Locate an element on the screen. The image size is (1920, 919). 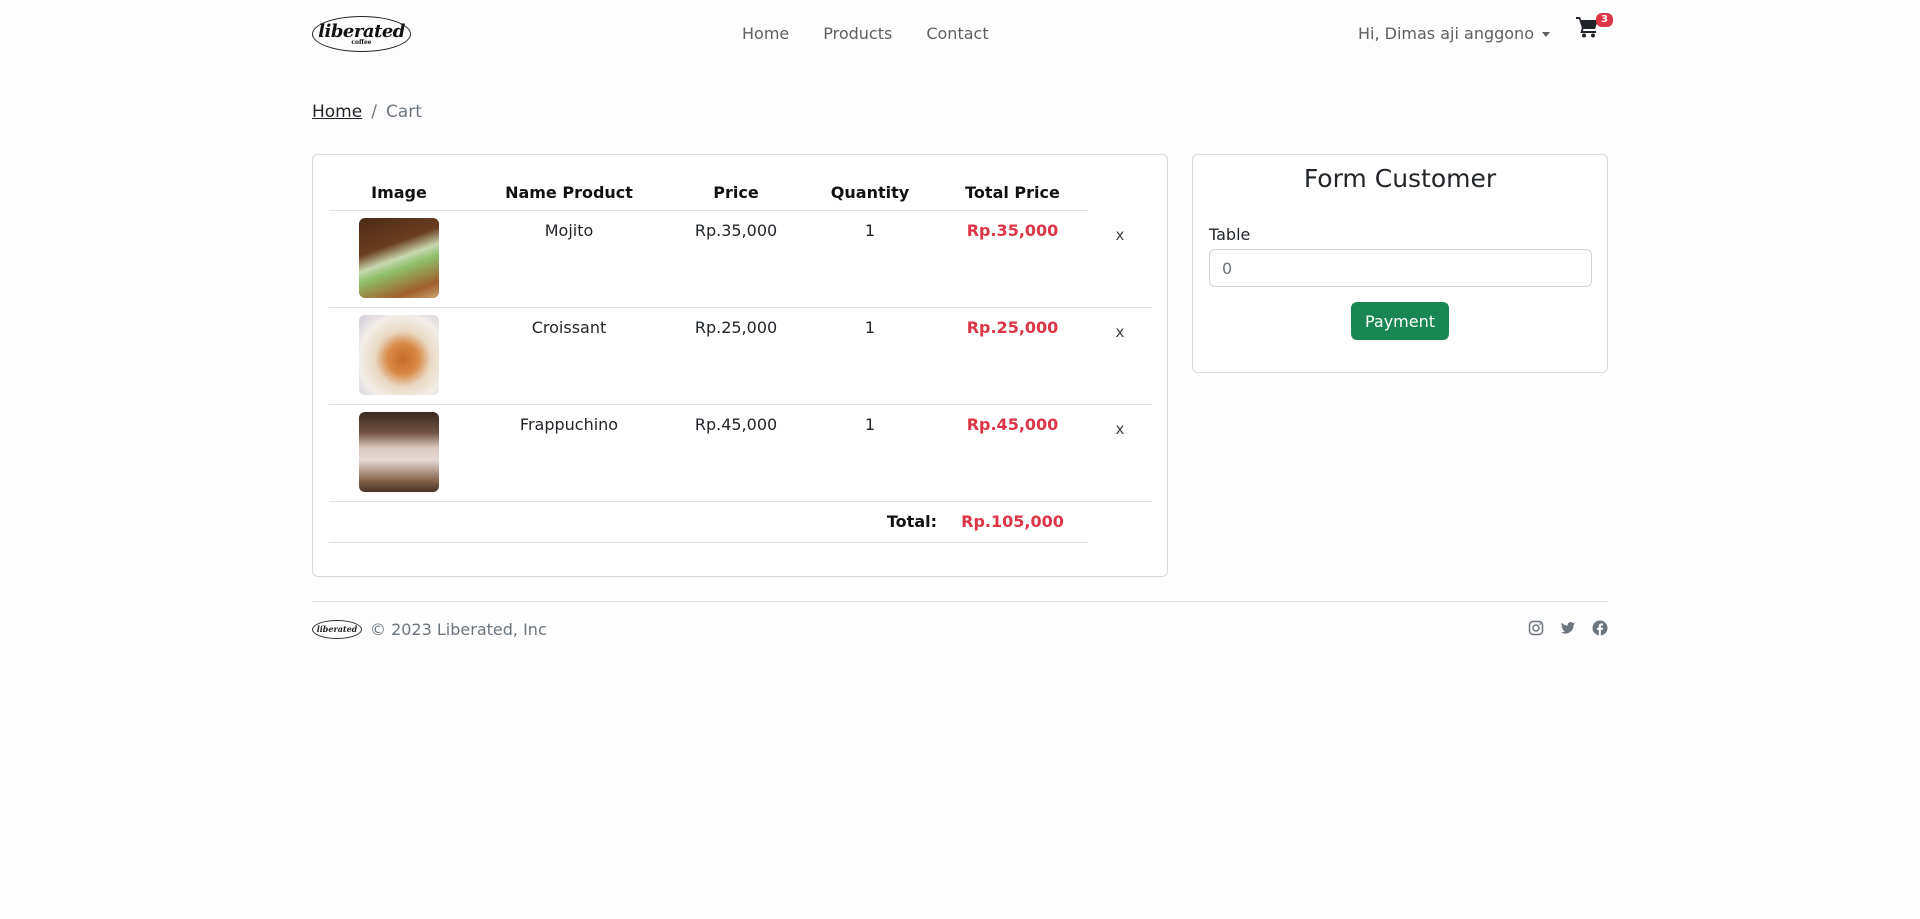
table-row: Croissant Rp.25,000 1 Rp.25,000 x is located at coordinates (740, 356).